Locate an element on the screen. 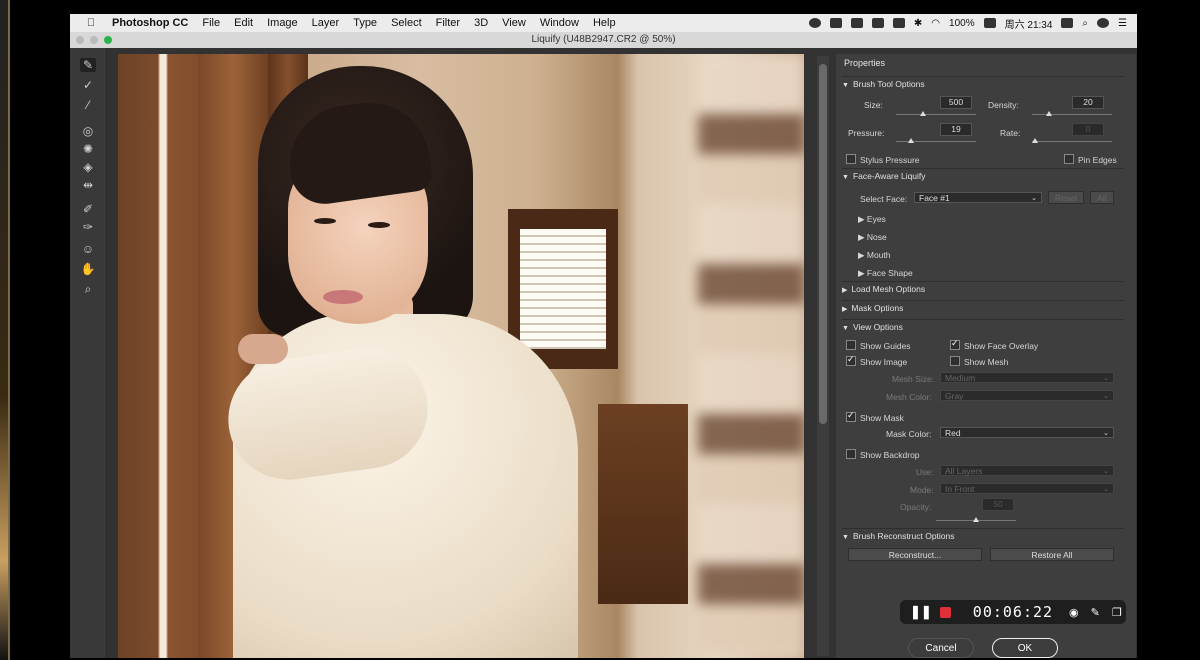 This screenshot has width=1200, height=660. show-face-overlay-checkbox is located at coordinates (955, 344).